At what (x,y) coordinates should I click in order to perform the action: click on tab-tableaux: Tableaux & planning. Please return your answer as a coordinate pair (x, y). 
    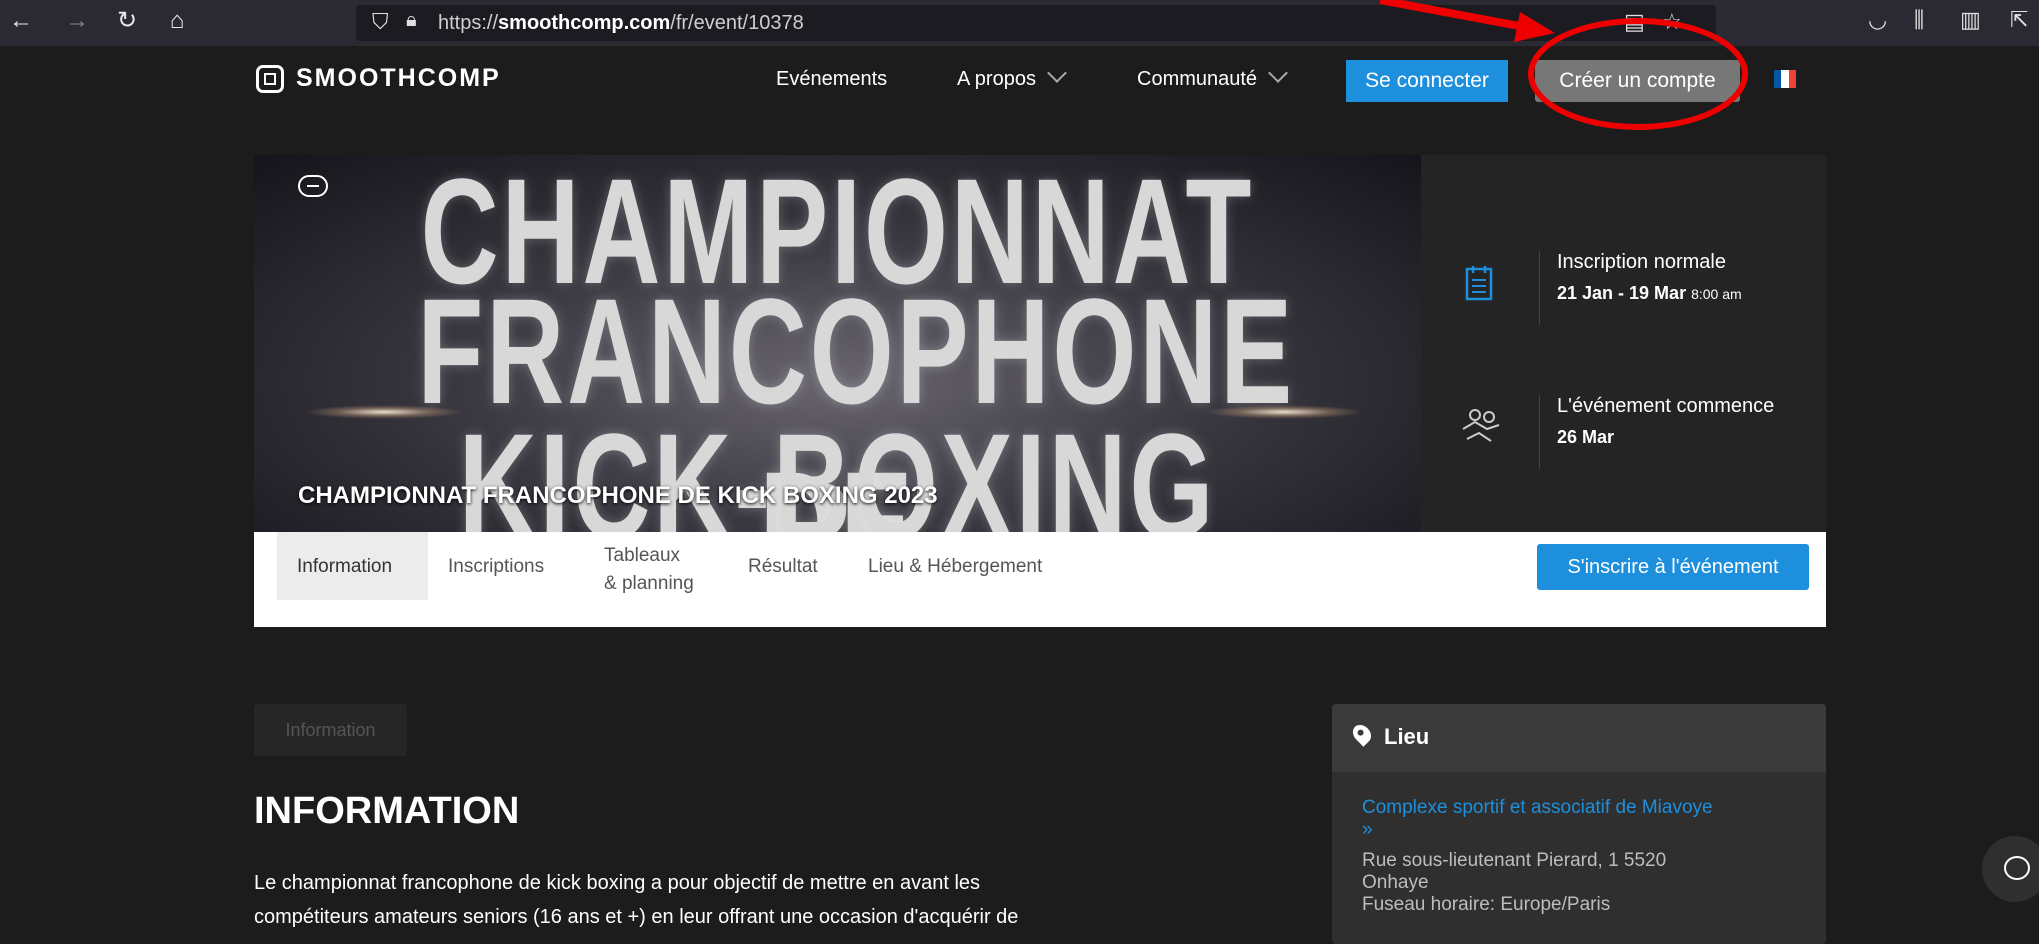
    Looking at the image, I should click on (649, 566).